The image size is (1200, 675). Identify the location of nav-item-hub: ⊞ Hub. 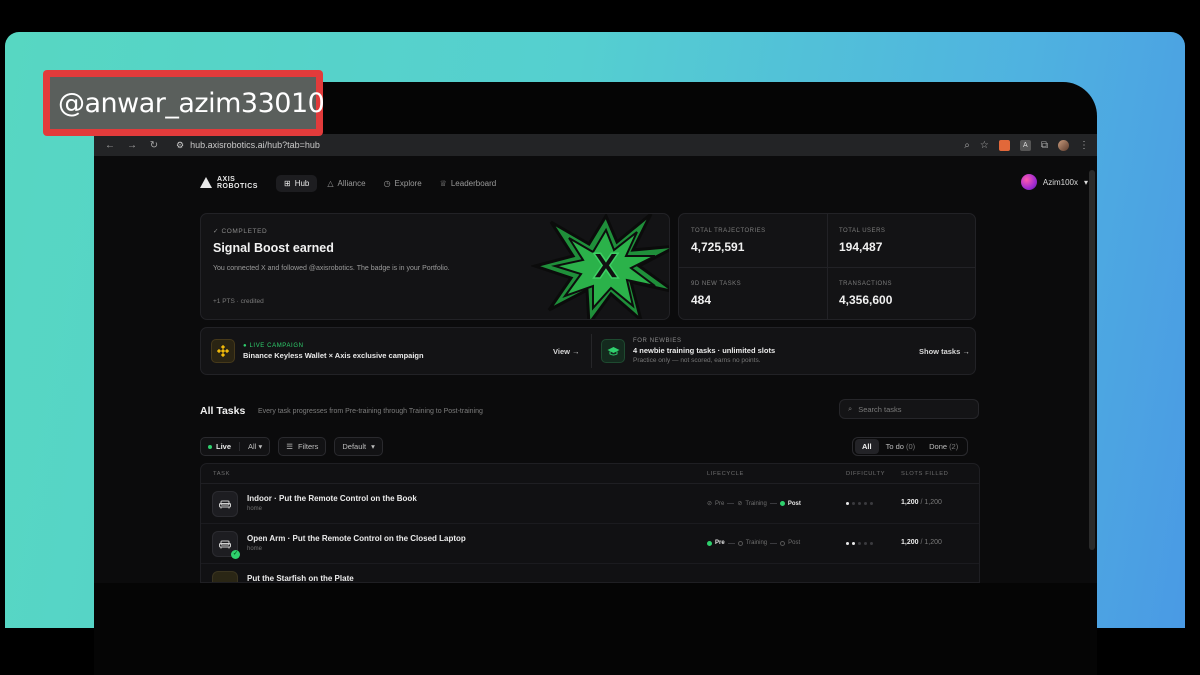
(297, 183).